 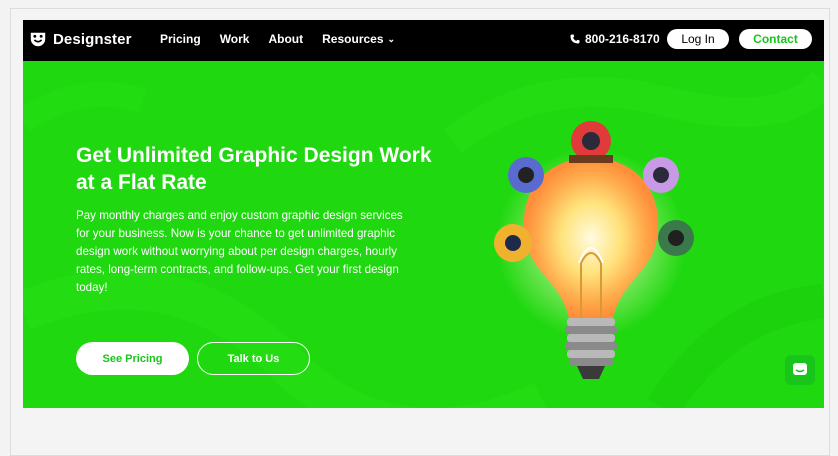 What do you see at coordinates (594, 250) in the screenshot?
I see `lightbulb-team-illustration` at bounding box center [594, 250].